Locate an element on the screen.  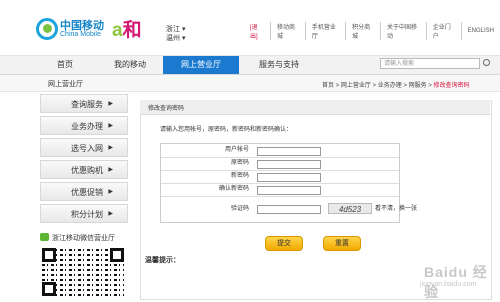
captcha-image: 4d523 is located at coordinates (350, 208).